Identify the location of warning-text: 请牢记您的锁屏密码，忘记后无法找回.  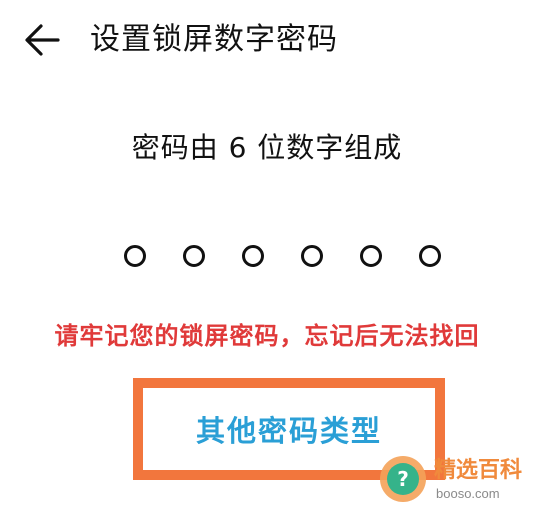
(267, 336).